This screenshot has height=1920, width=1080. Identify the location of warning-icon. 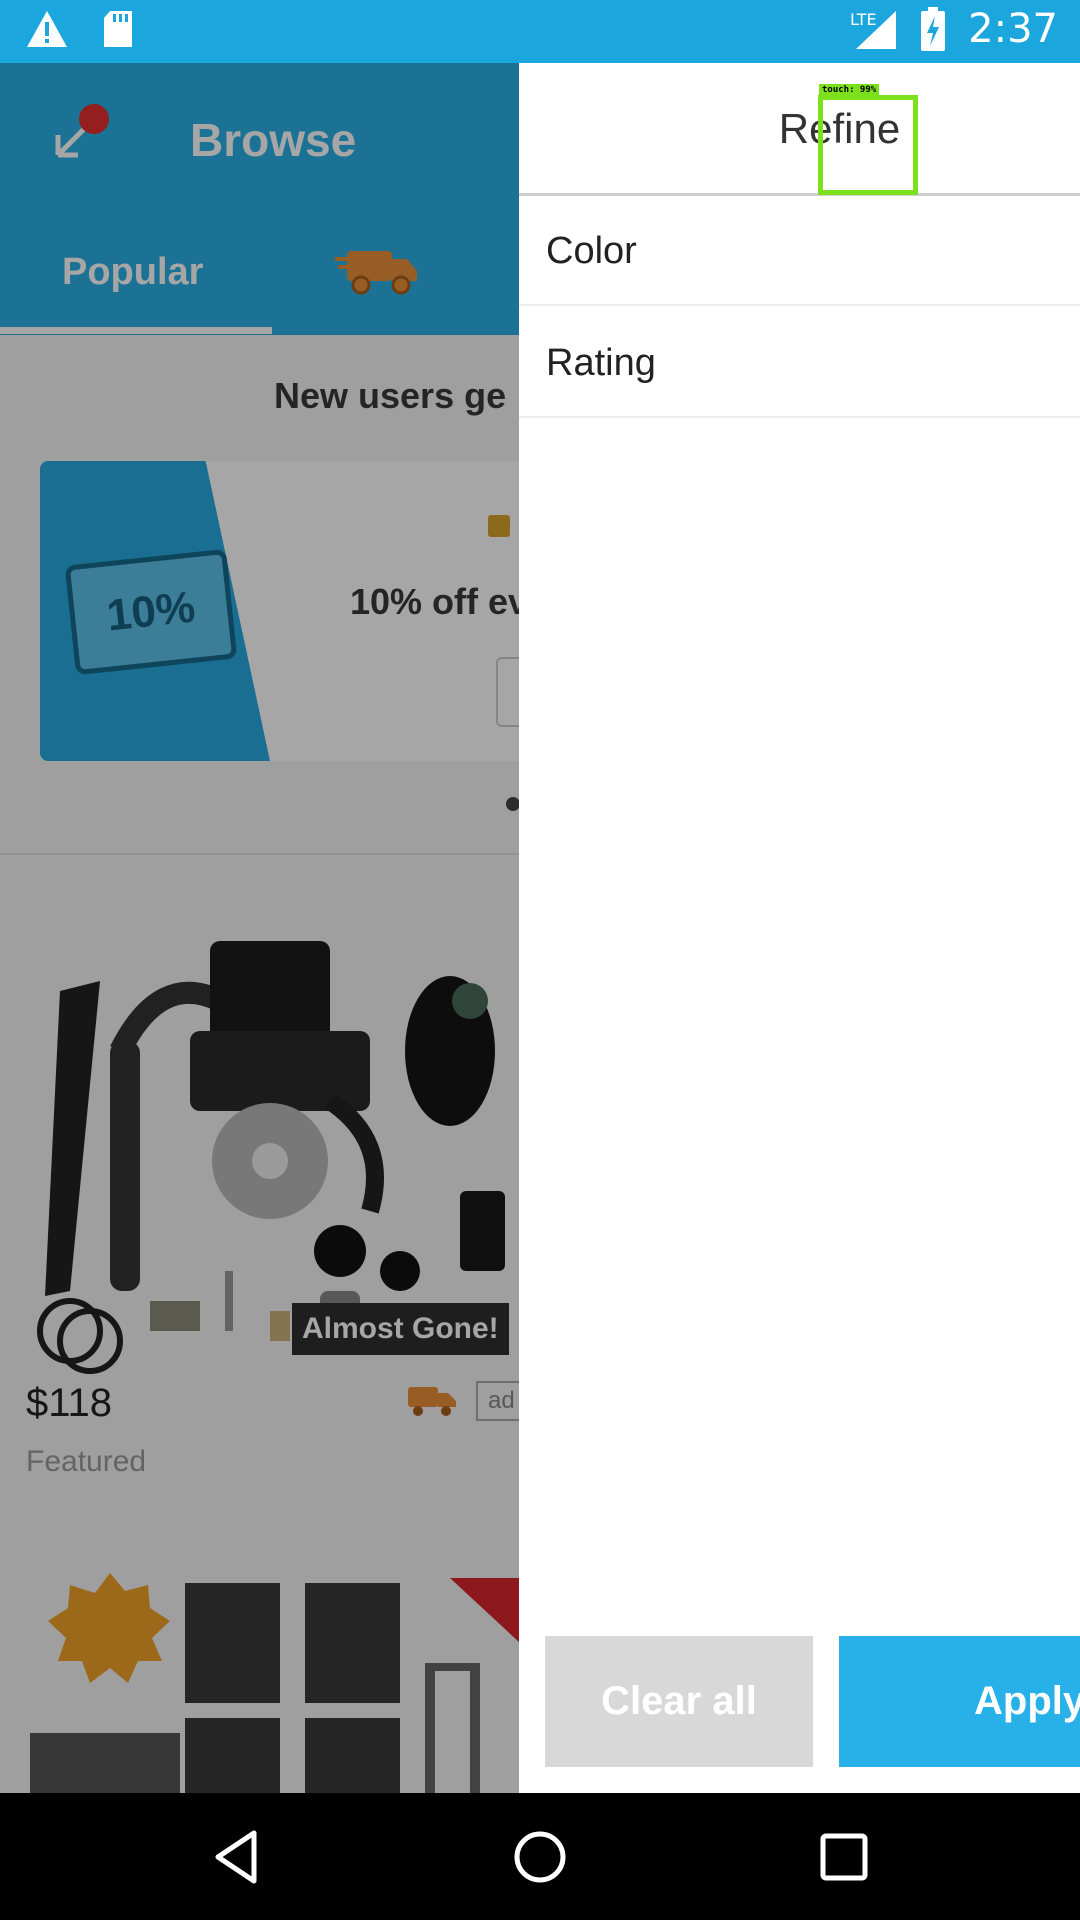
(47, 29).